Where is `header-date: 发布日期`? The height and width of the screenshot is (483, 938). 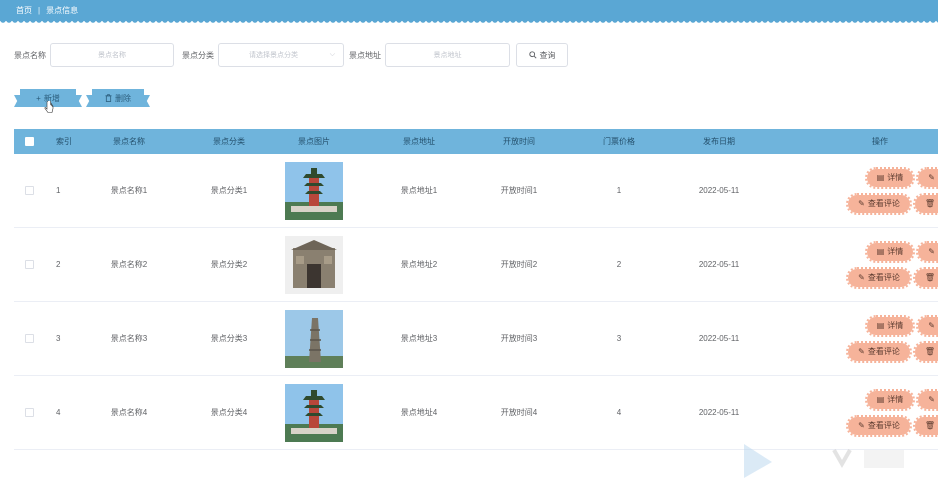 header-date: 发布日期 is located at coordinates (719, 141).